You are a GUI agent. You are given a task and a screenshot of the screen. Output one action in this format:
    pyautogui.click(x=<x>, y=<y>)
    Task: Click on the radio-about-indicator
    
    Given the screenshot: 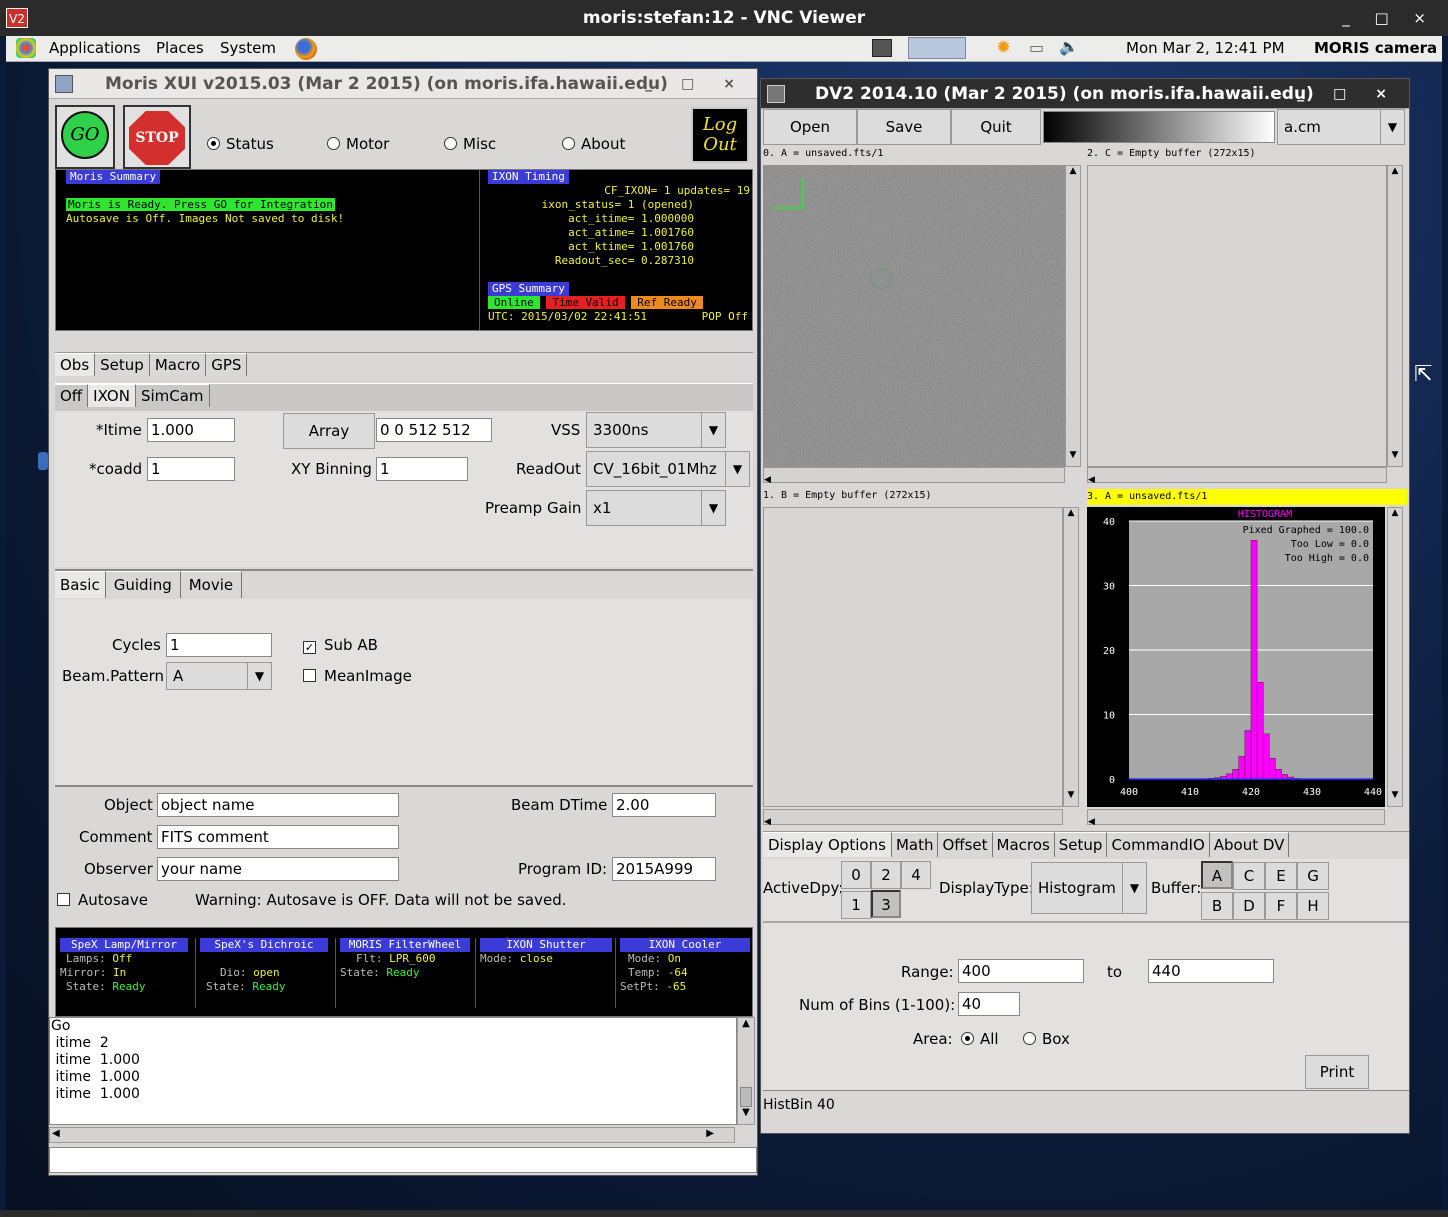 What is the action you would take?
    pyautogui.click(x=568, y=143)
    